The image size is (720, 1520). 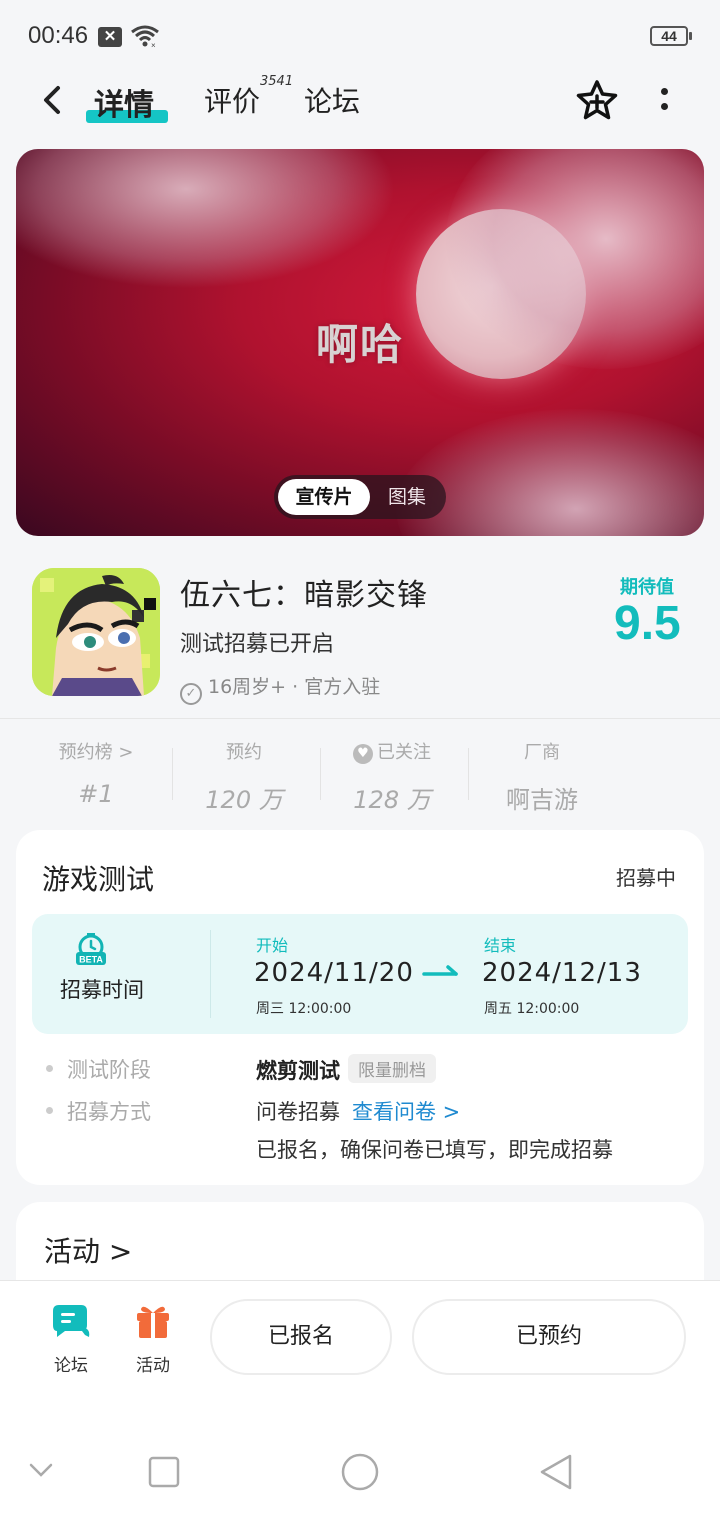 I want to click on game-status: 测试招募已开启, so click(x=257, y=644).